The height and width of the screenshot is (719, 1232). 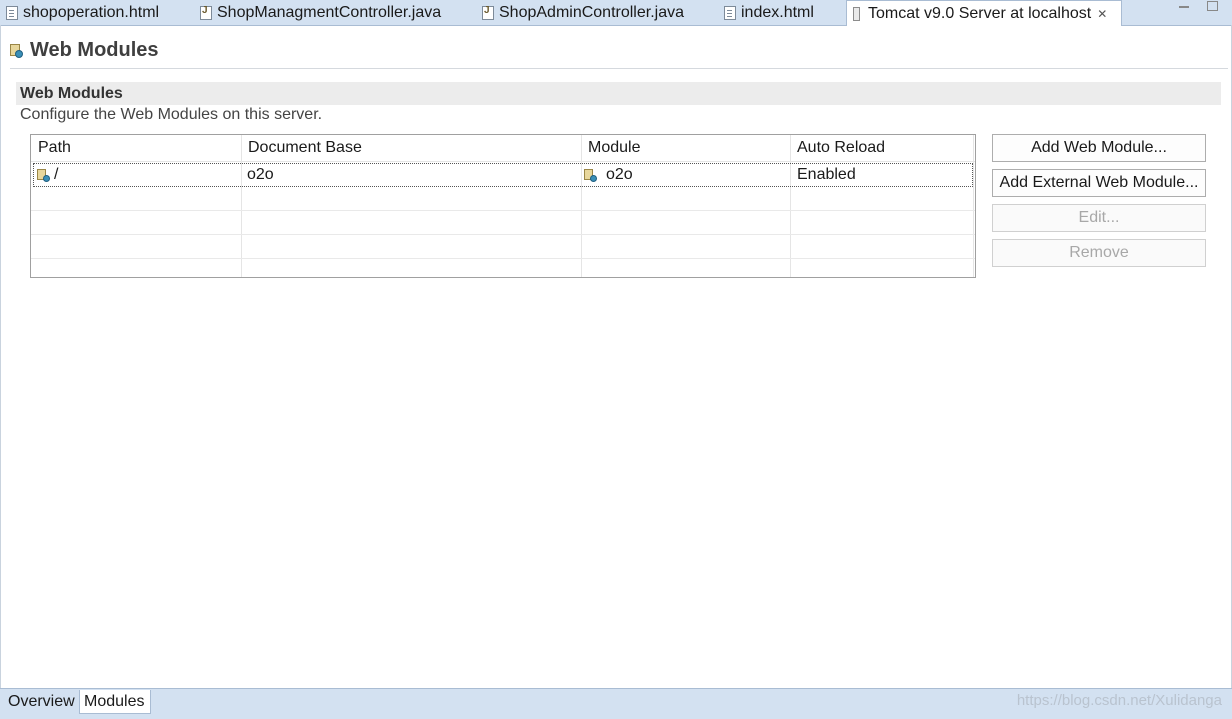 I want to click on table-header: Path Document Base Module Auto Reload, so click(x=503, y=148).